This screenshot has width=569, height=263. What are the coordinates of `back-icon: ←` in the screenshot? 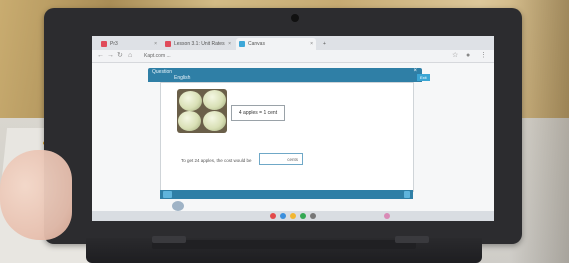 It's located at (100, 56).